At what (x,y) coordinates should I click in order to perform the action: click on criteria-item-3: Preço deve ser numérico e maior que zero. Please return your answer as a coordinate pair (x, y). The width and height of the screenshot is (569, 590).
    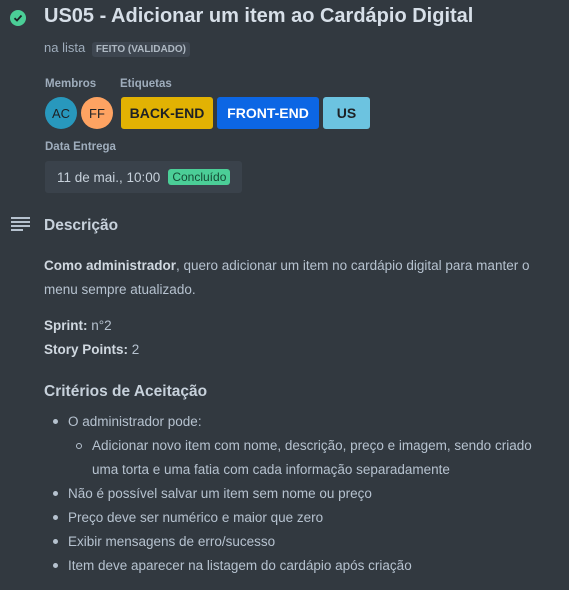
    Looking at the image, I should click on (195, 518).